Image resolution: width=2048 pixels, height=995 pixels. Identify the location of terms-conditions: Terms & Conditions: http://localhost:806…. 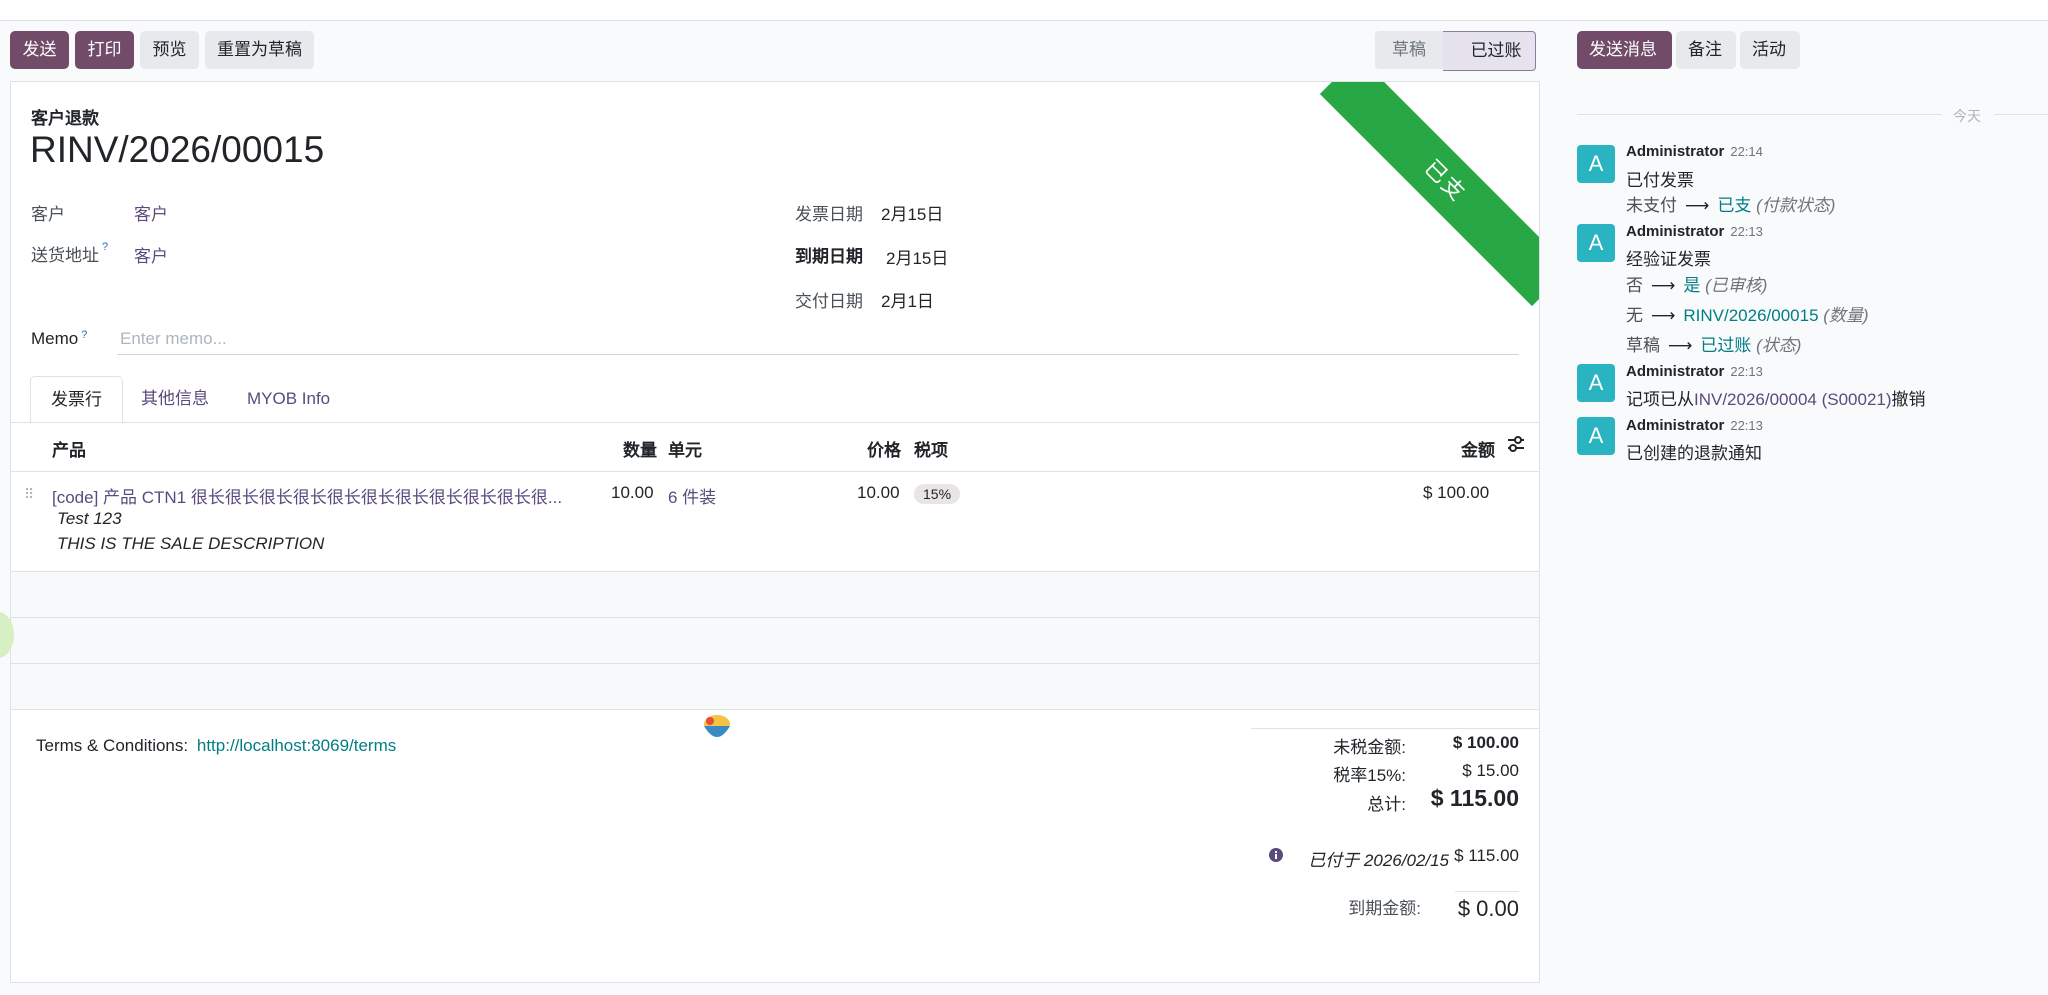
(216, 746).